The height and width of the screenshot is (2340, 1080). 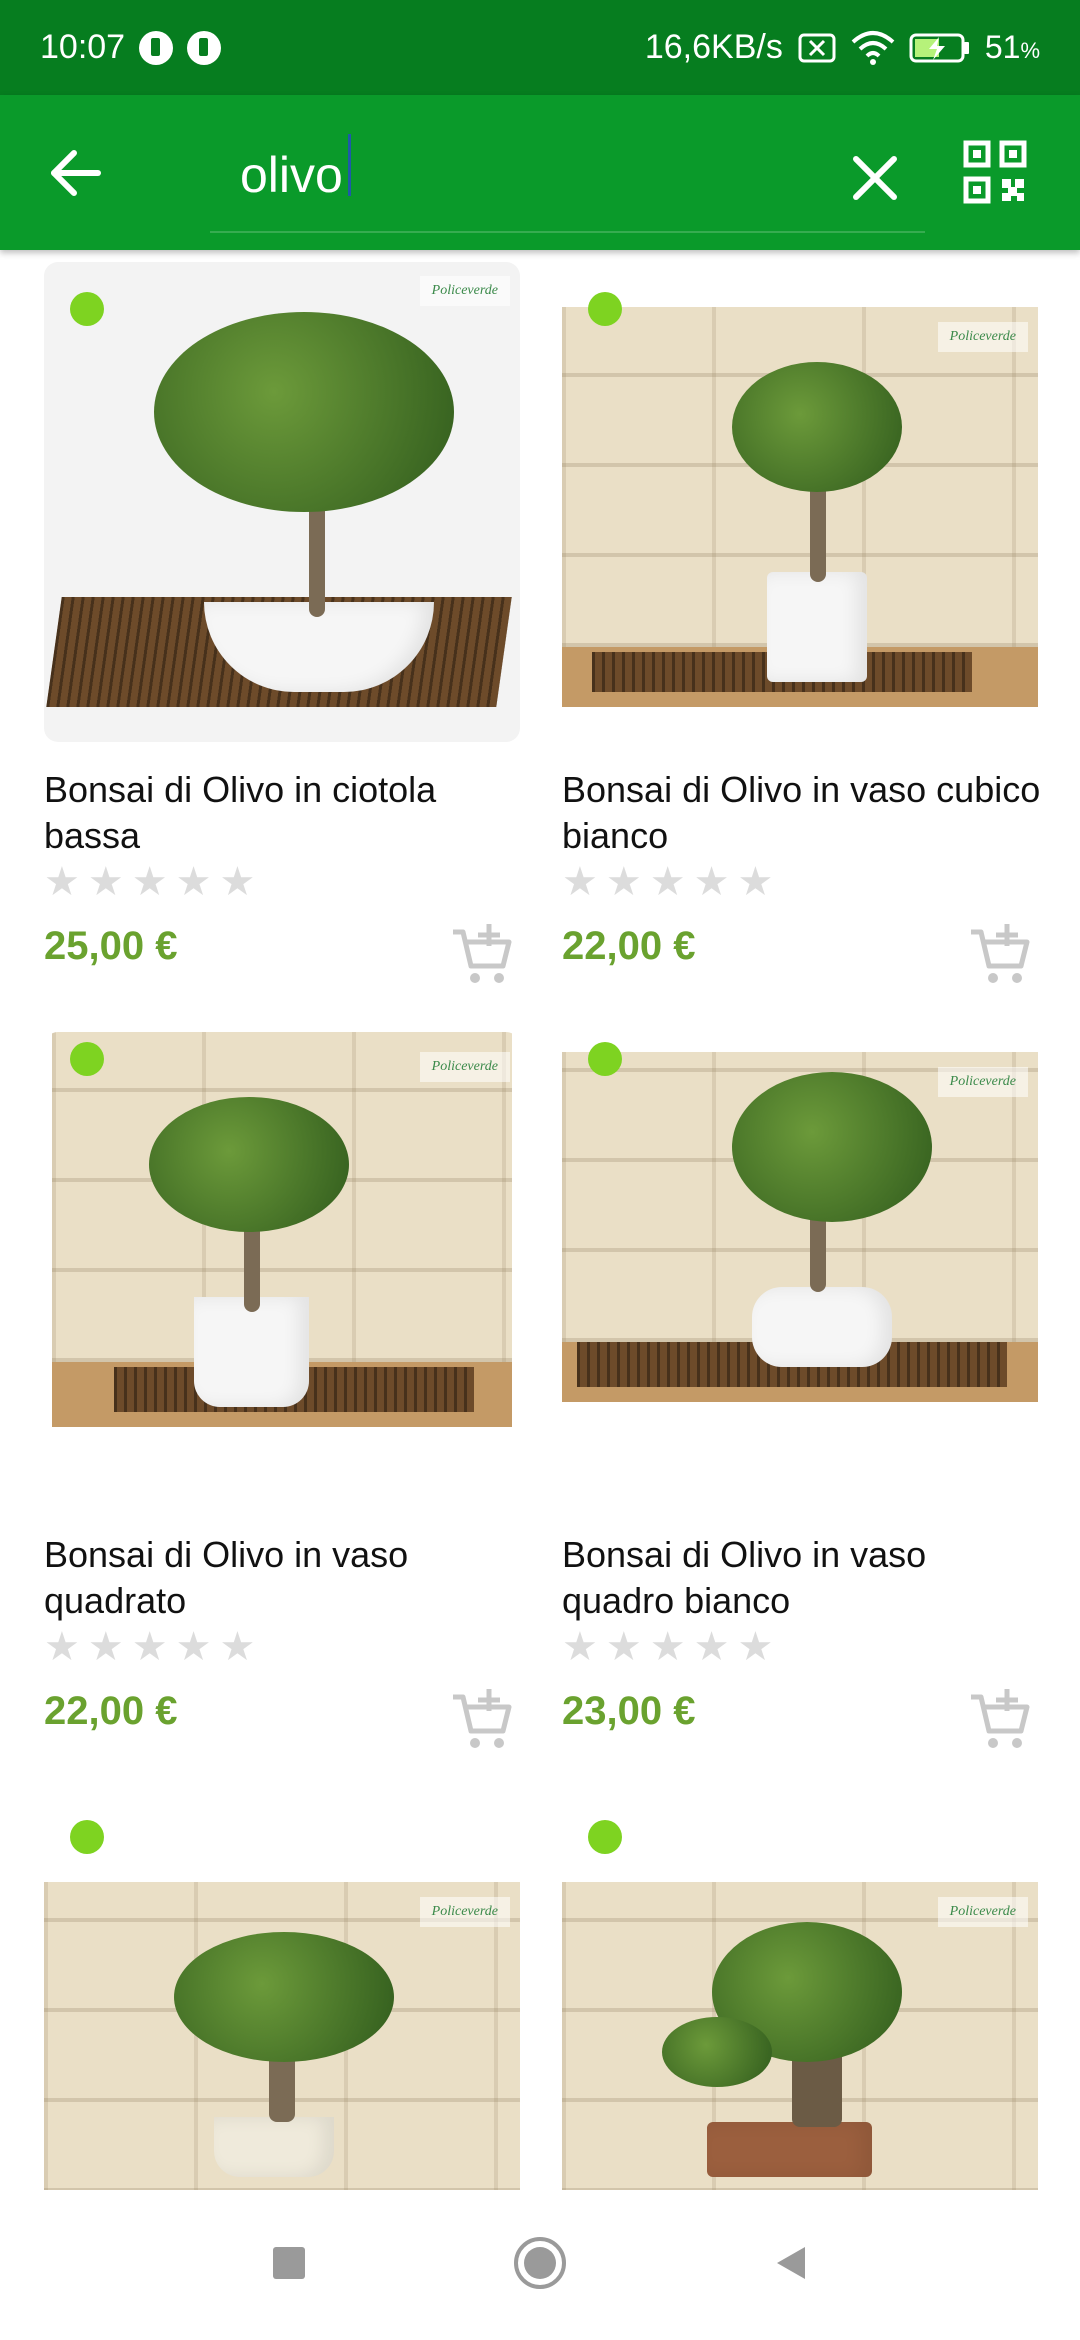 What do you see at coordinates (111, 946) in the screenshot?
I see `product-price: 25,00 €` at bounding box center [111, 946].